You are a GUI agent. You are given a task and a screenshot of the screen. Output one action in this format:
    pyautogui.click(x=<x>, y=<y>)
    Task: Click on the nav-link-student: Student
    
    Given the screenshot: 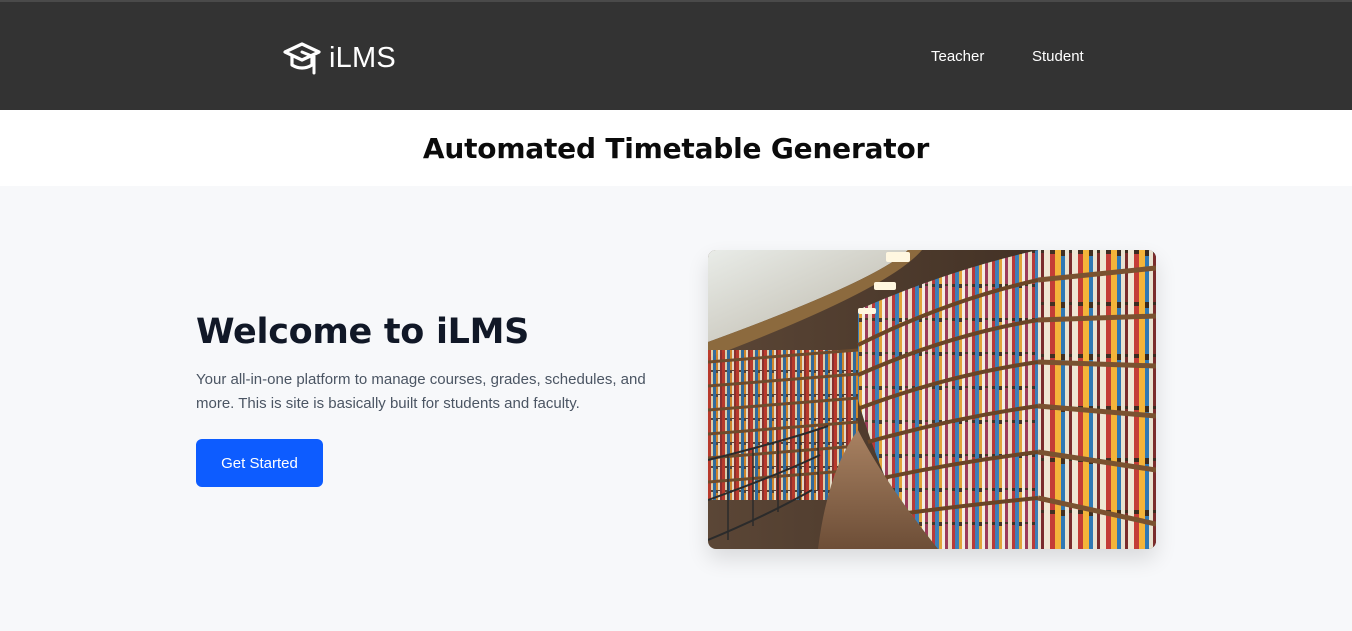 What is the action you would take?
    pyautogui.click(x=1058, y=59)
    